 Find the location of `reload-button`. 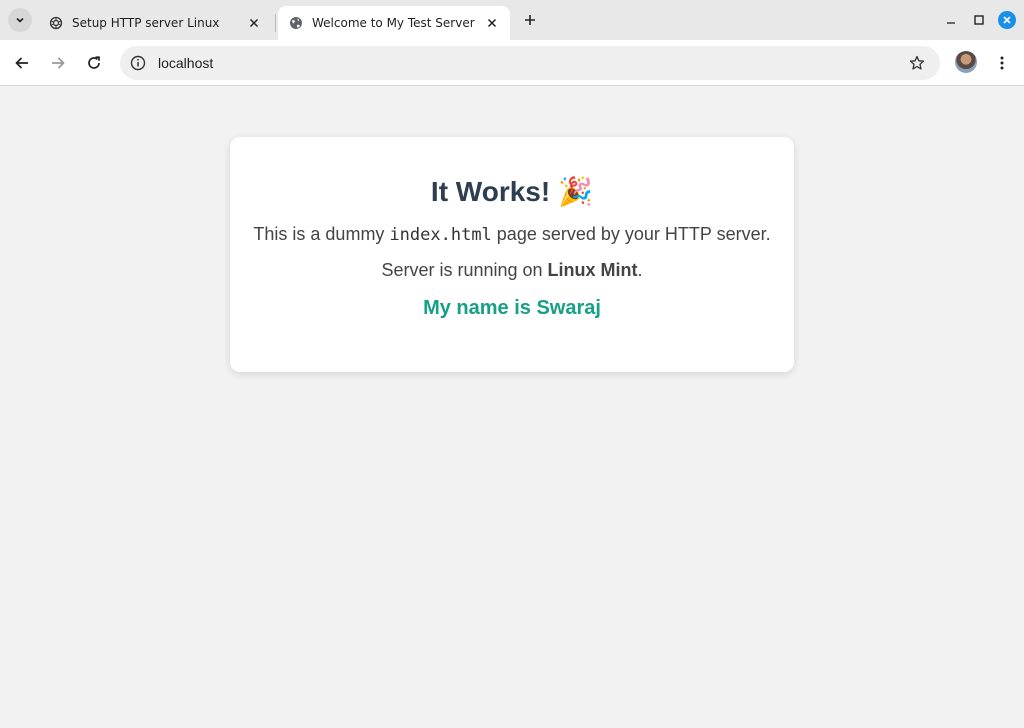

reload-button is located at coordinates (94, 63).